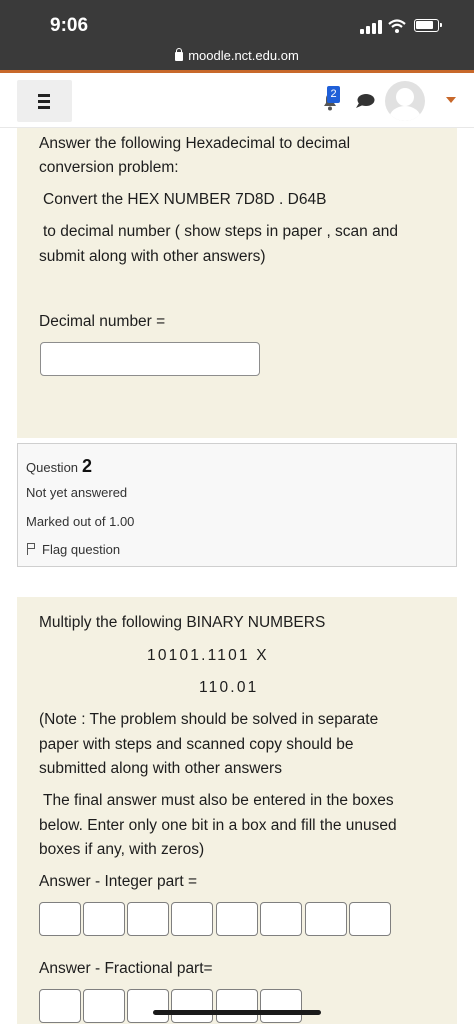 The width and height of the screenshot is (474, 1024). What do you see at coordinates (102, 321) in the screenshot?
I see `decimal-number-label: Decimal number =` at bounding box center [102, 321].